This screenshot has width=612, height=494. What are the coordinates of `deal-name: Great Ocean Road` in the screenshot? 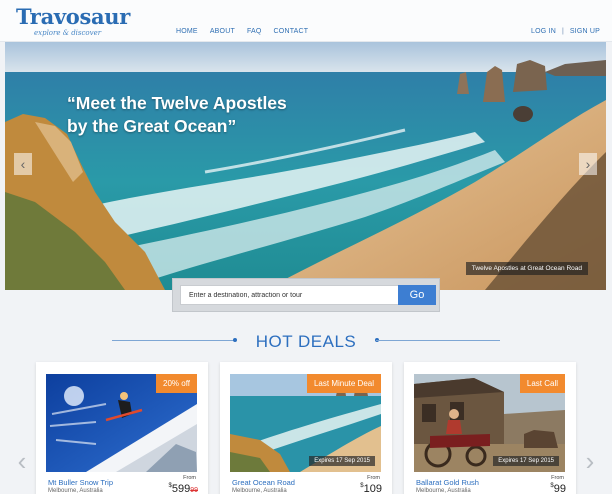 It's located at (263, 482).